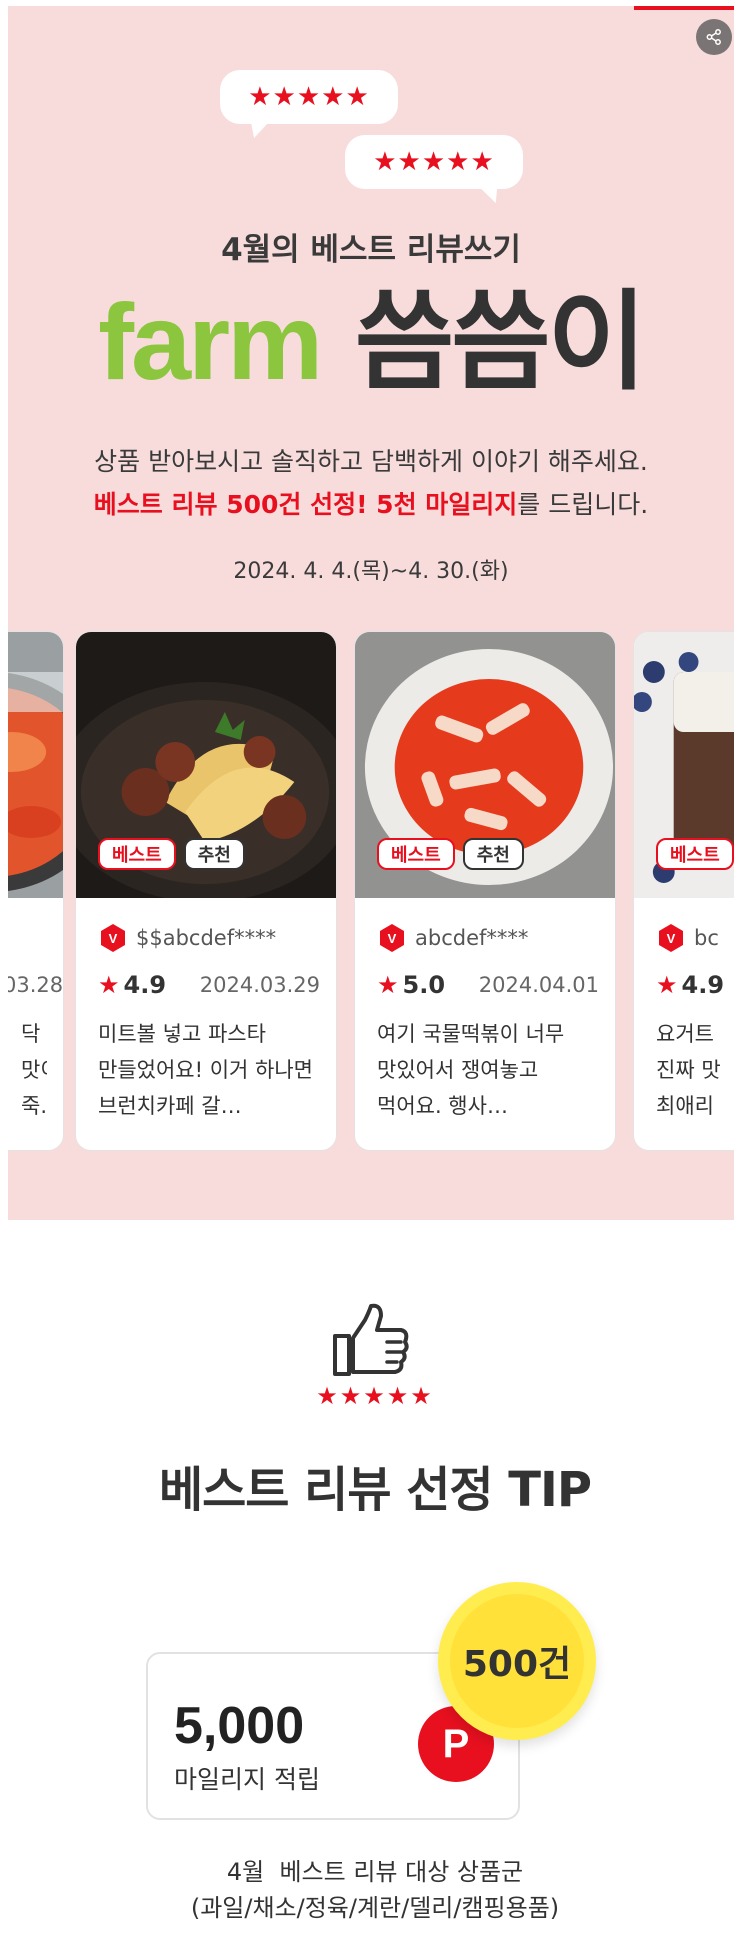  I want to click on review-rating-row: ★ 5.0 2024.04.01, so click(488, 985).